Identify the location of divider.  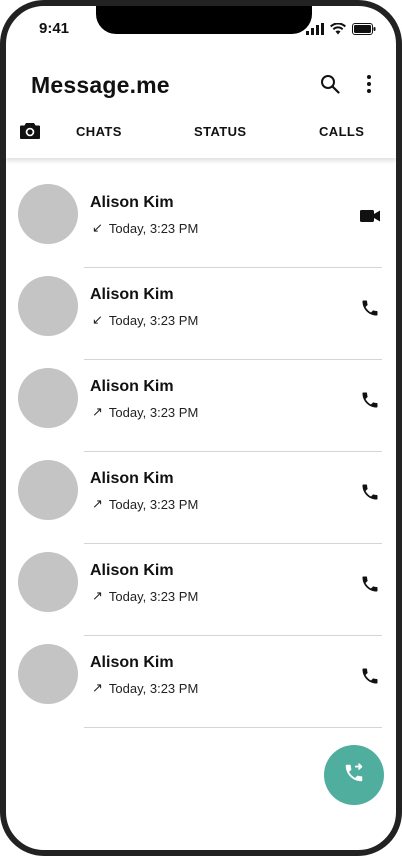
(233, 727).